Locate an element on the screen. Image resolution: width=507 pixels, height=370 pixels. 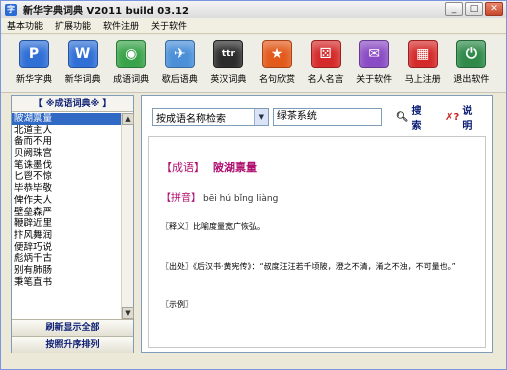
toolbar-label: 成语词典 is located at coordinates (131, 80).